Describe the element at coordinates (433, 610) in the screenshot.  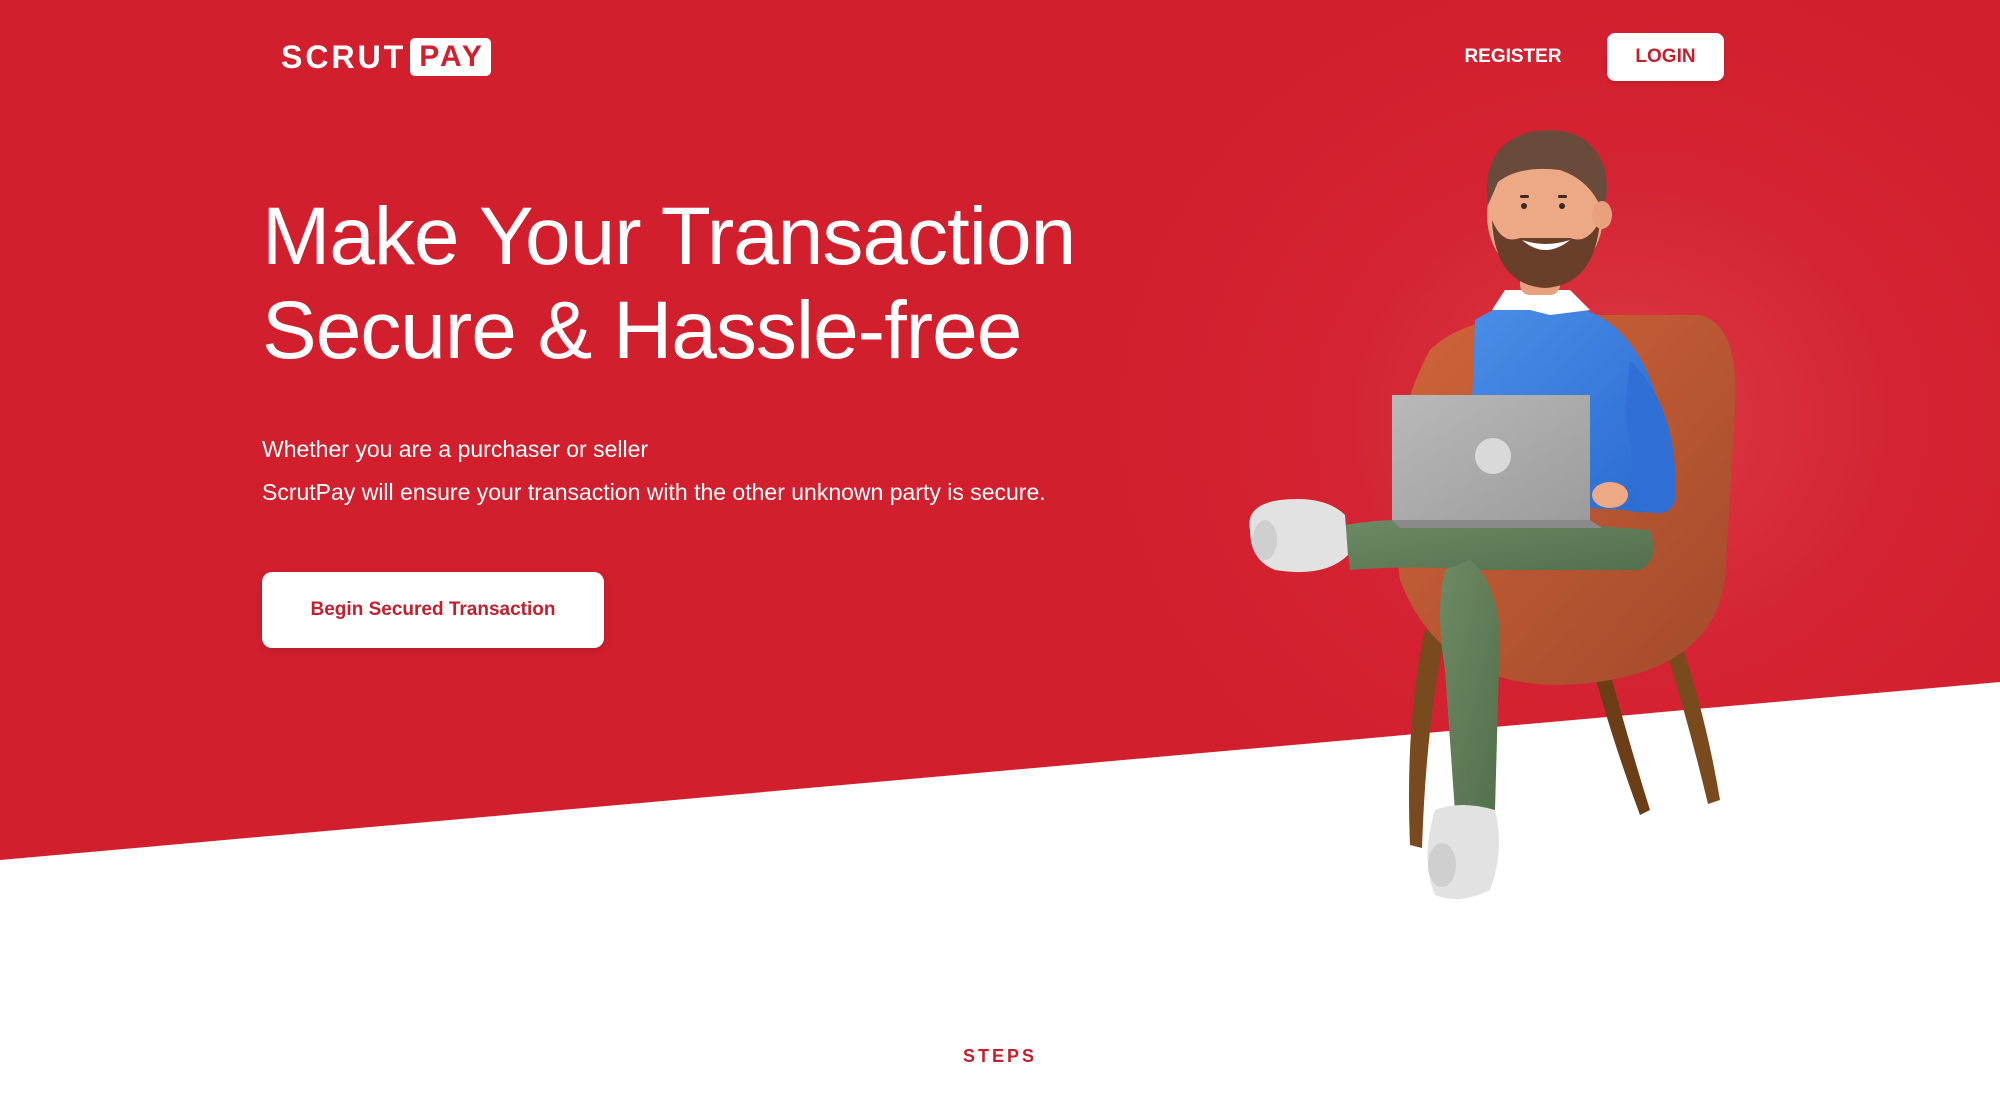
I see `begin-secured-transaction-button: Begin Secured Transaction` at that location.